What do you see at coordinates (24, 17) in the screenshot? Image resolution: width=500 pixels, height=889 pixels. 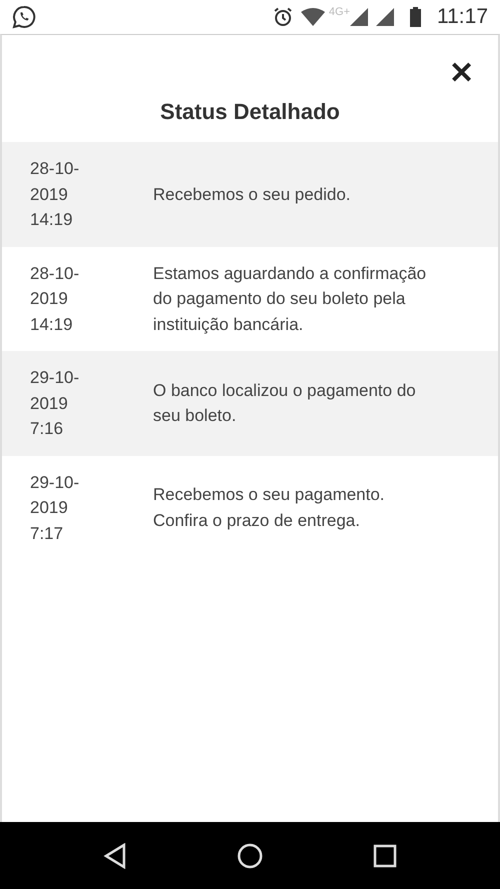 I see `whatsapp-icon` at bounding box center [24, 17].